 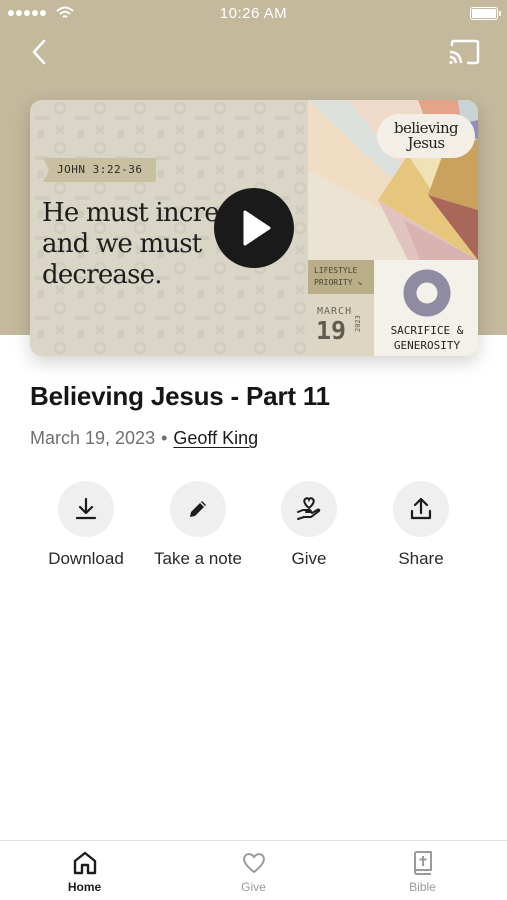 I want to click on lifestyle-priority-tag: LIFESTYLE PRIORITY ↘, so click(x=341, y=277).